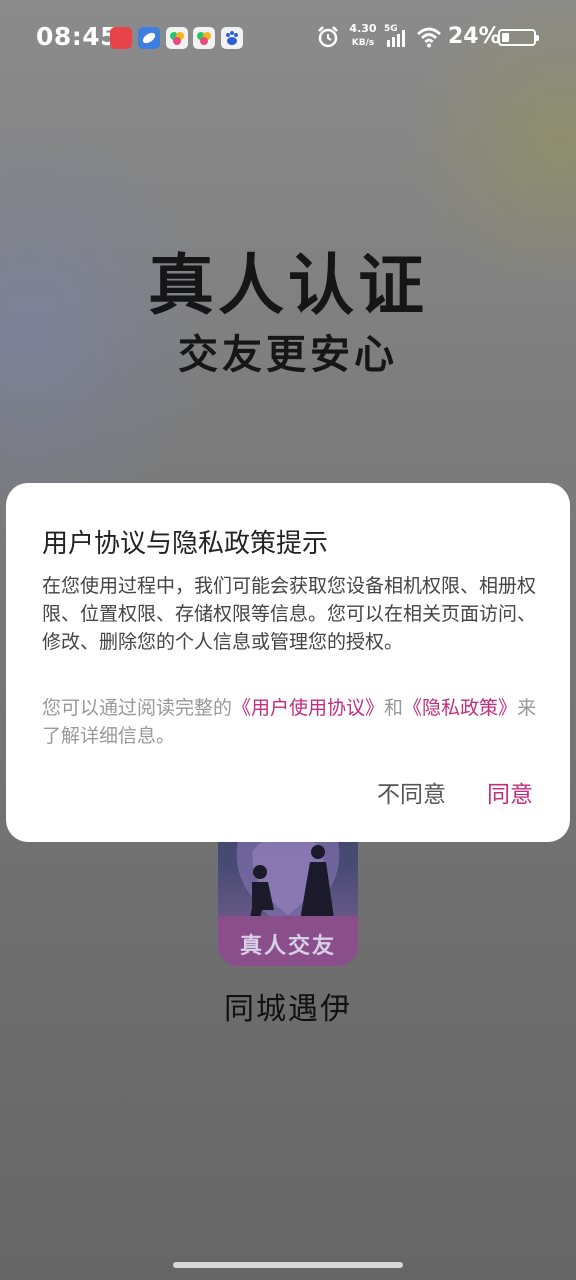 The image size is (576, 1280). Describe the element at coordinates (232, 38) in the screenshot. I see `baidu-app-icon` at that location.